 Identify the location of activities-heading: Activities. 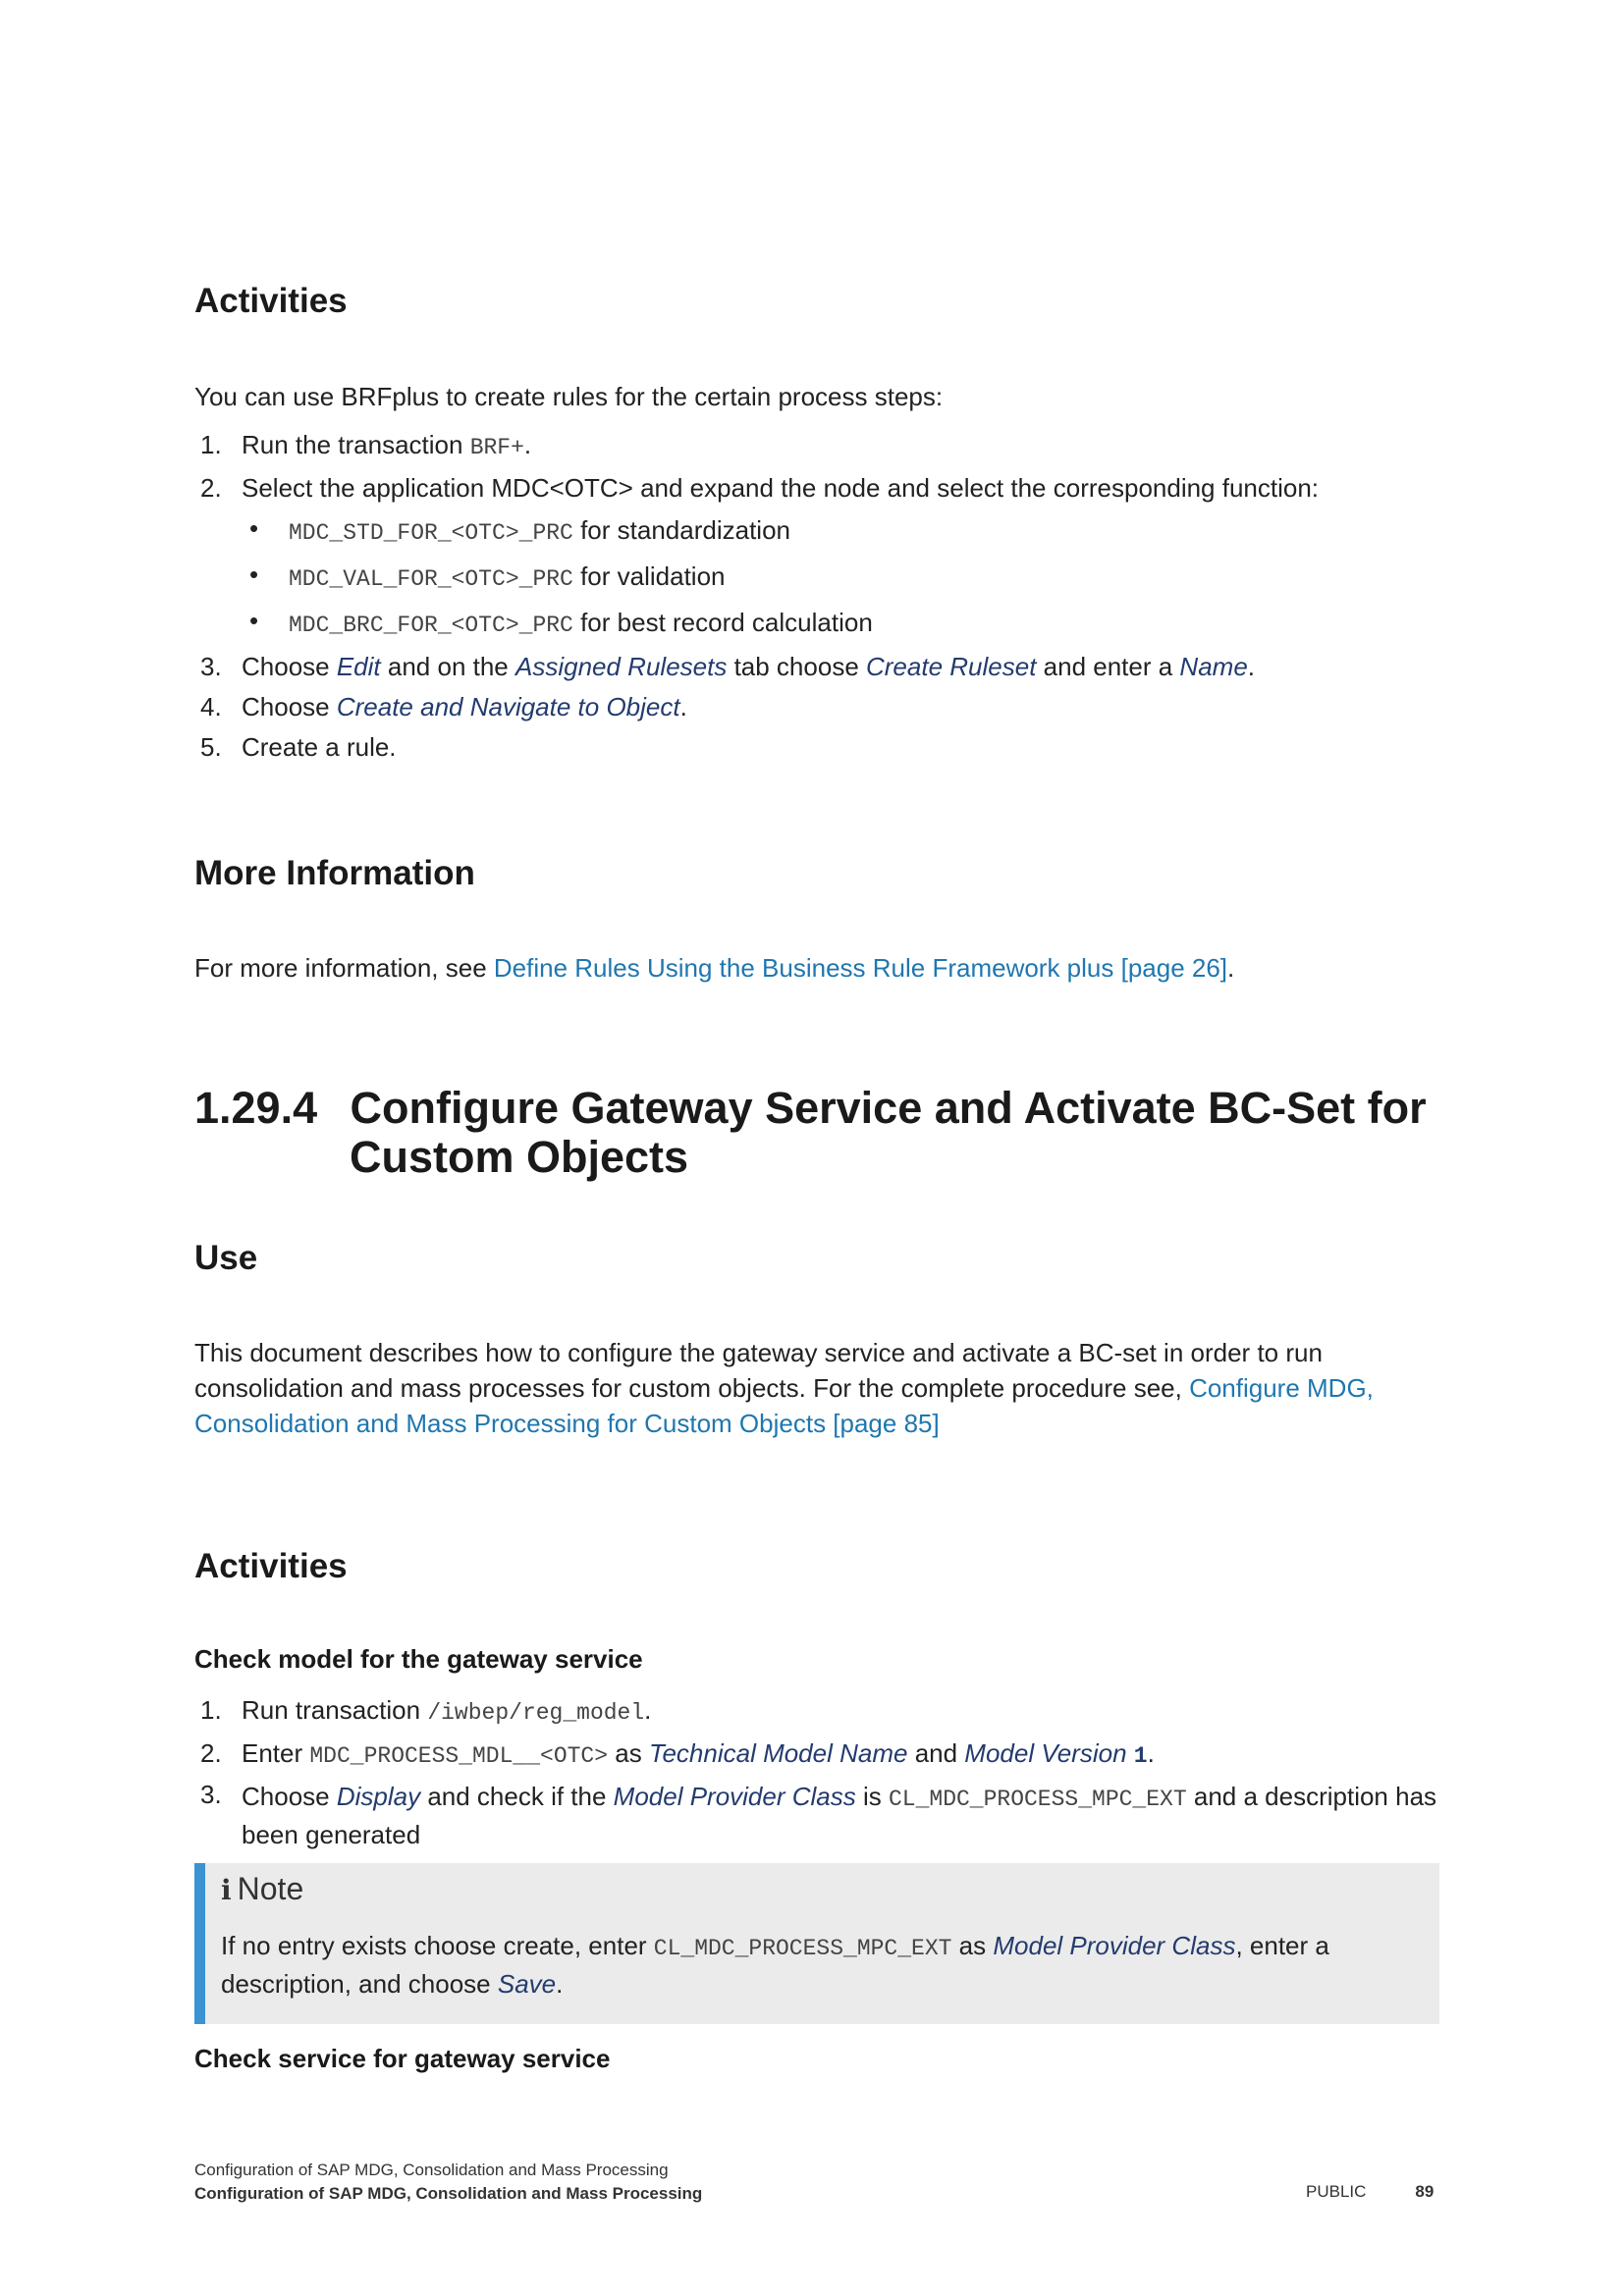
(271, 301).